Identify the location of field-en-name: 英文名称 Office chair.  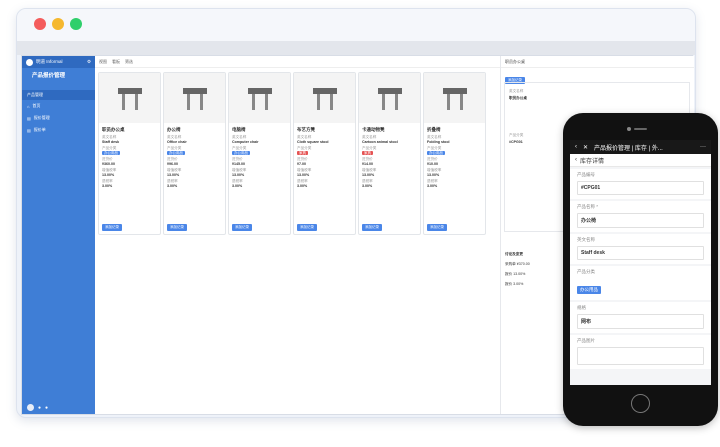
(177, 139).